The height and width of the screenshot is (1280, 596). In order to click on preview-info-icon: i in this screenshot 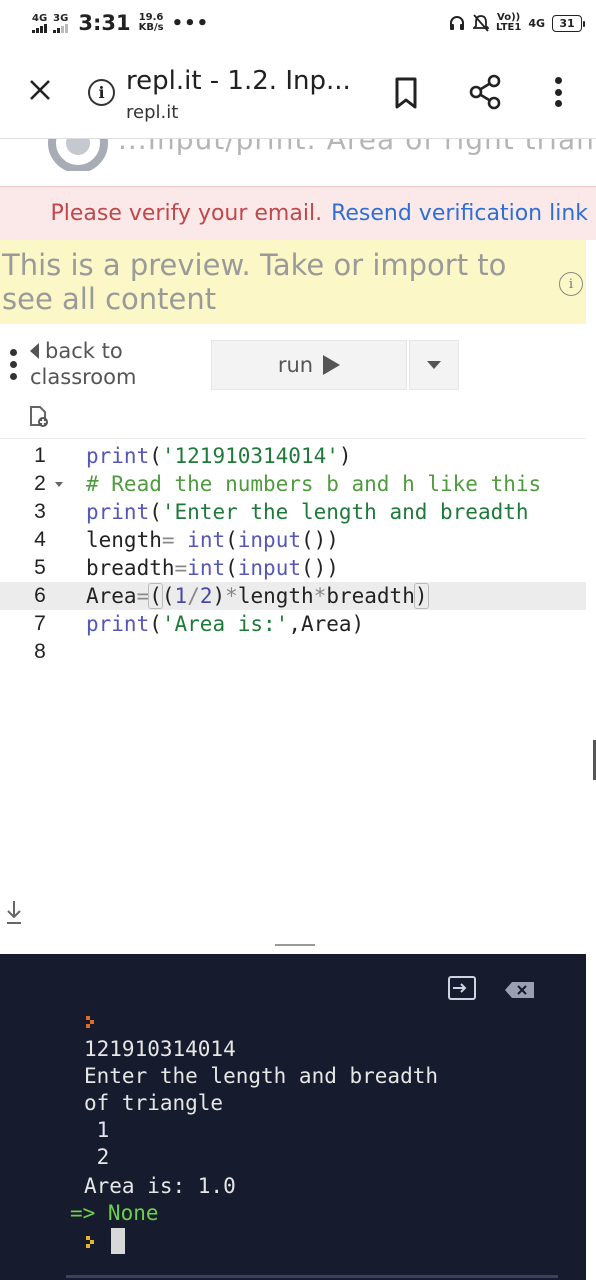, I will do `click(571, 284)`.